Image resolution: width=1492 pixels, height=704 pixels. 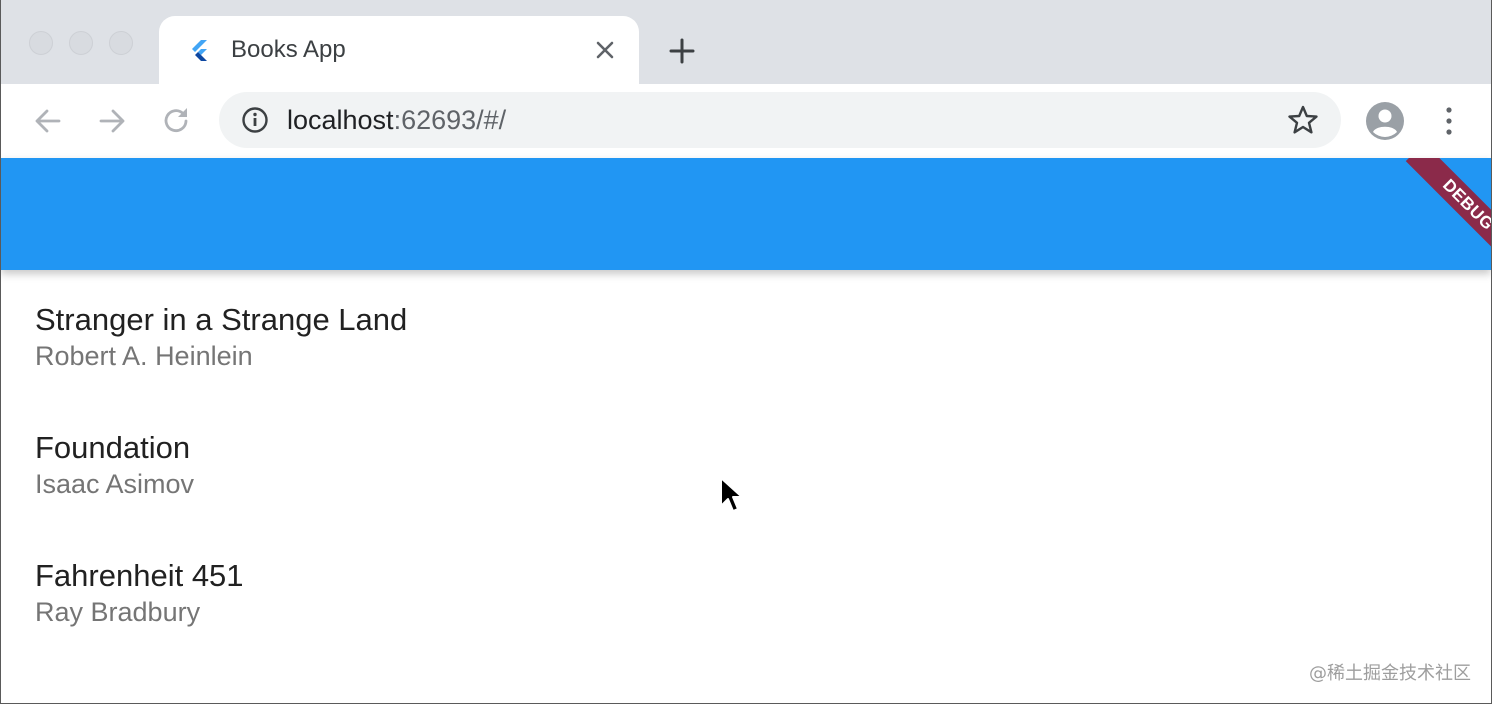 What do you see at coordinates (144, 356) in the screenshot?
I see `book-author: Robert A. Heinlein` at bounding box center [144, 356].